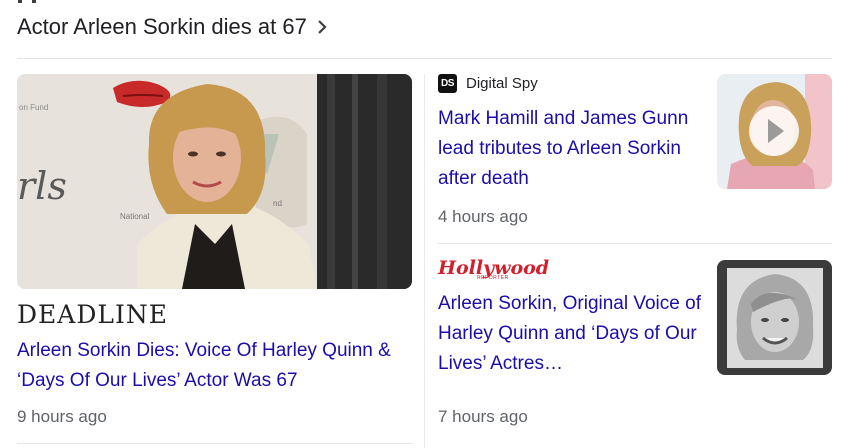 This screenshot has width=854, height=448. Describe the element at coordinates (447, 83) in the screenshot. I see `digital-spy-logo-icon: DS` at that location.